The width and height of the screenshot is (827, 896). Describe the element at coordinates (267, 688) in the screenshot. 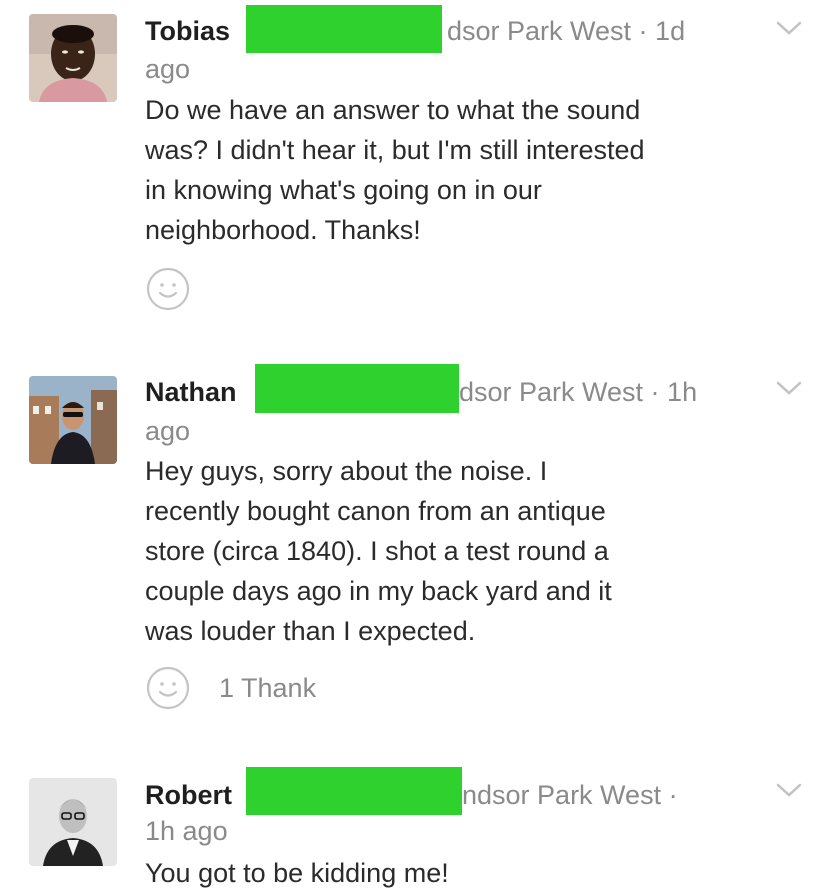

I see `thanks-count: 1 Thank` at that location.